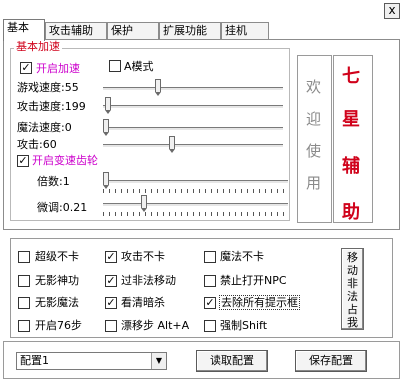 This screenshot has width=405, height=383. Describe the element at coordinates (23, 161) in the screenshot. I see `enable-gear-checkbox: ✓` at that location.